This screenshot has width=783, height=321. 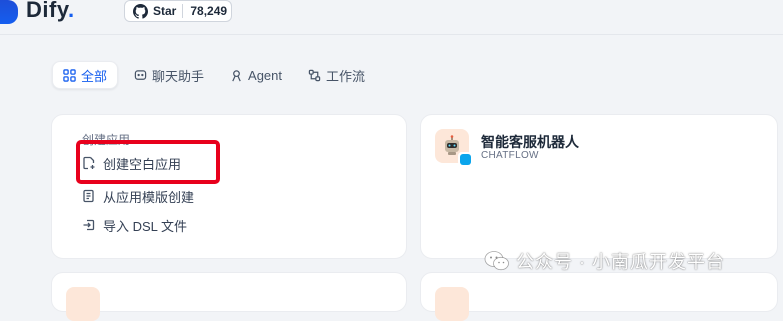 I want to click on tab-chat-assistant: 聊天助手, so click(x=169, y=75).